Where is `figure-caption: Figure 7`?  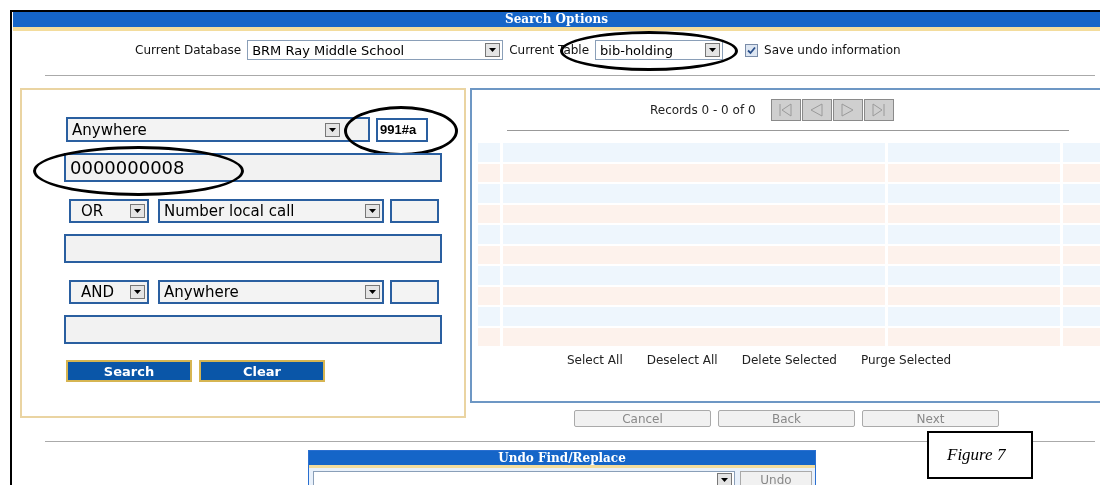
figure-caption: Figure 7 is located at coordinates (980, 455).